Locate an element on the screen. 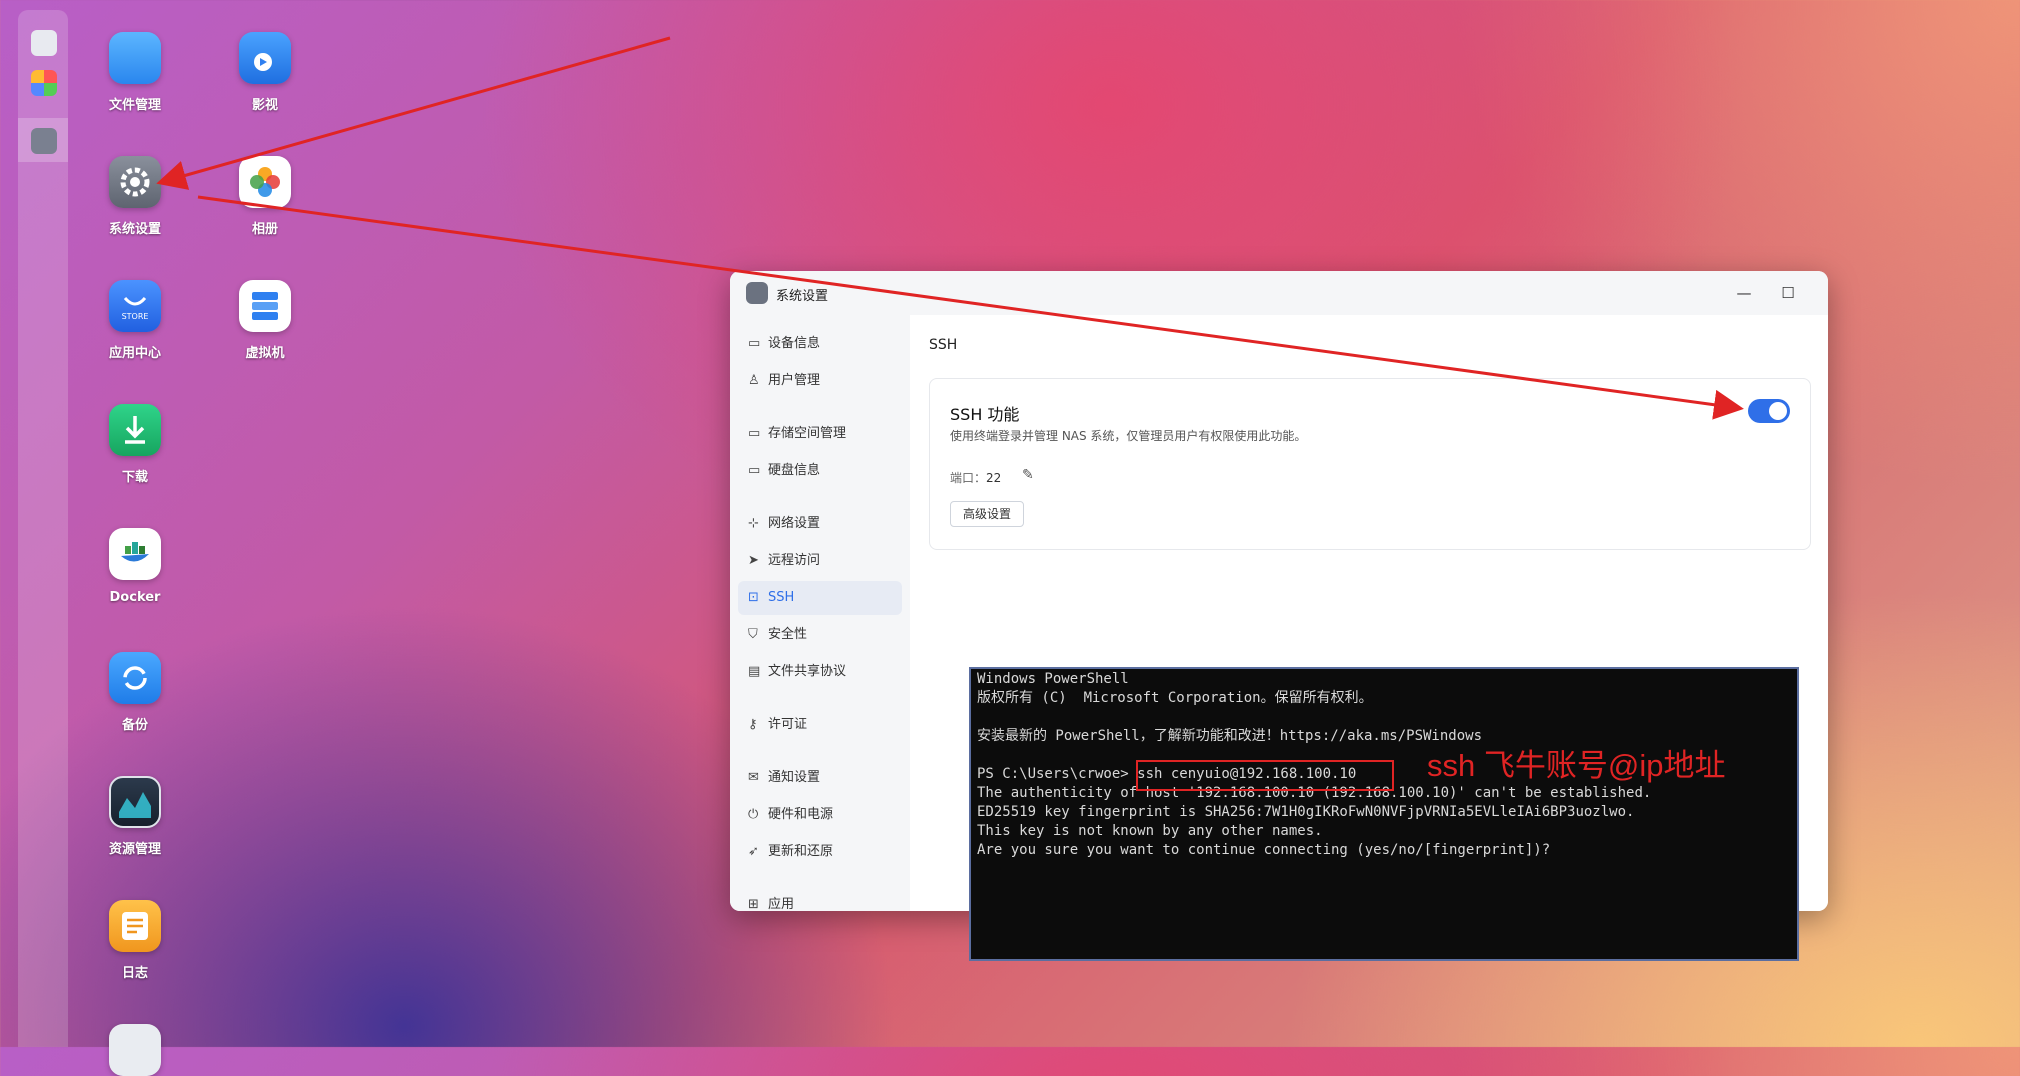 The width and height of the screenshot is (2020, 1076). apps-icon: ⊞ is located at coordinates (753, 904).